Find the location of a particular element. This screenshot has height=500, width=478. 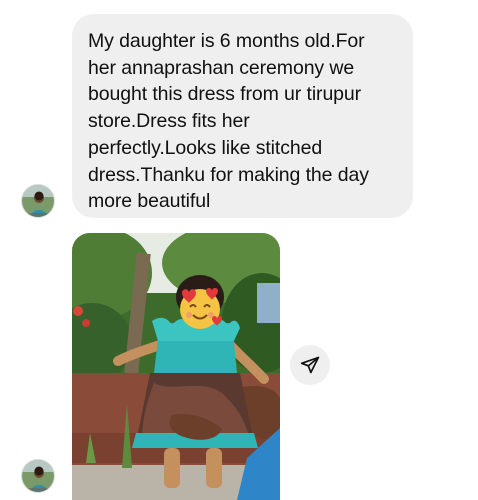

share-button is located at coordinates (310, 365).